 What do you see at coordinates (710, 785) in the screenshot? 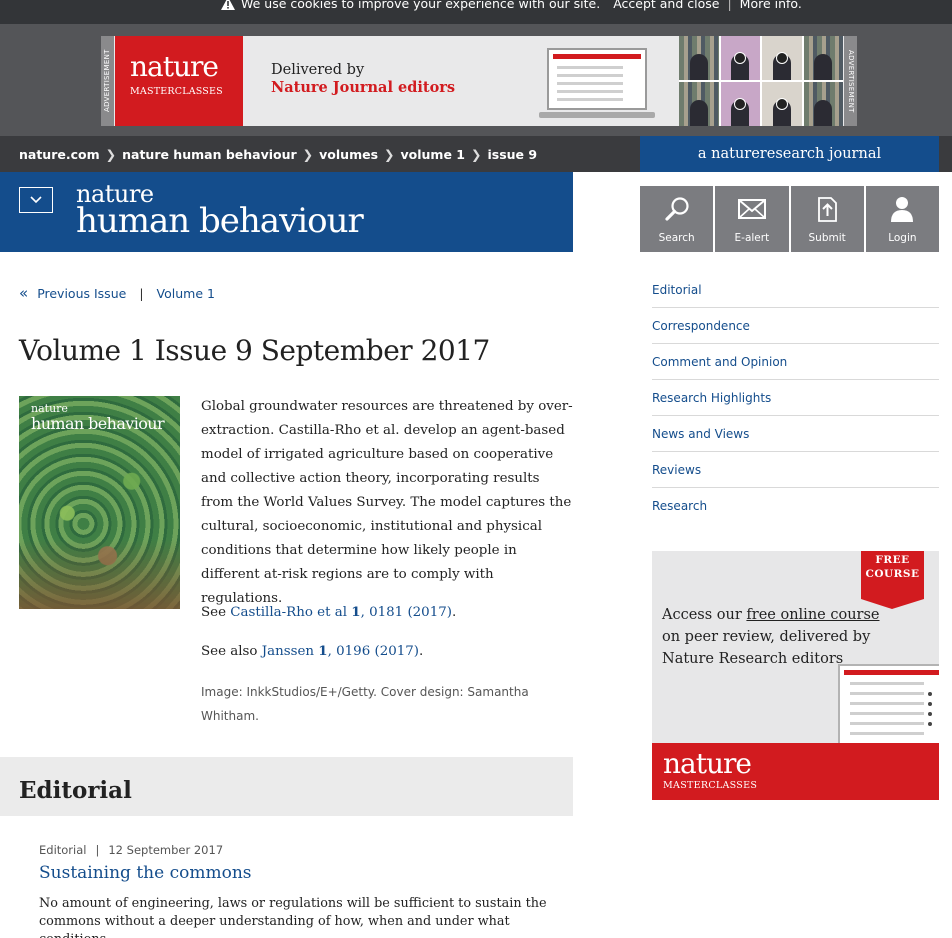
I see `side-ad-logo-sub: MASTERCLASSES` at bounding box center [710, 785].